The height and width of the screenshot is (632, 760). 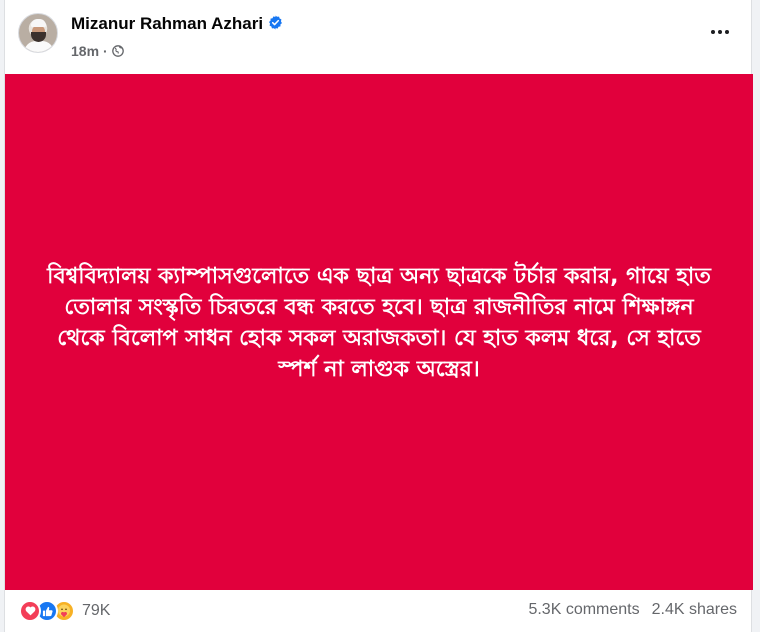 What do you see at coordinates (85, 51) in the screenshot?
I see `post-timestamp: 18m` at bounding box center [85, 51].